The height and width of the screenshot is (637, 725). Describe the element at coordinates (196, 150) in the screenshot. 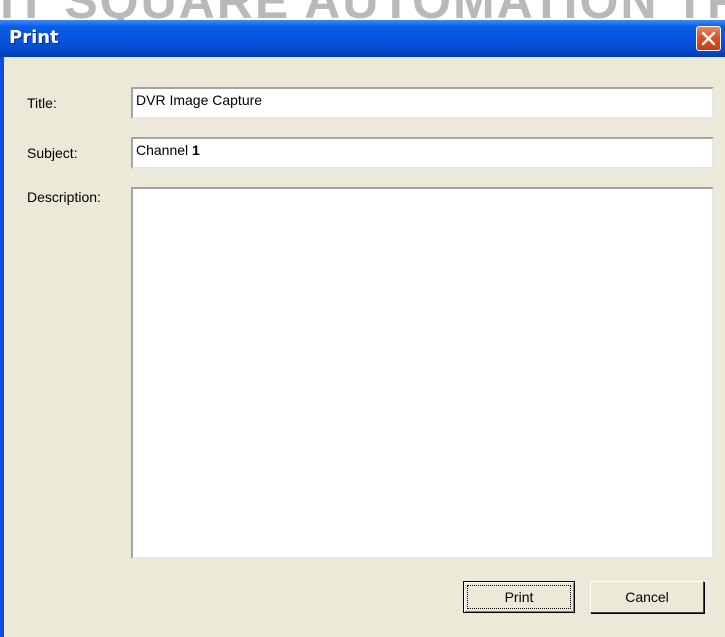

I see `subject-channel-number: 1` at that location.